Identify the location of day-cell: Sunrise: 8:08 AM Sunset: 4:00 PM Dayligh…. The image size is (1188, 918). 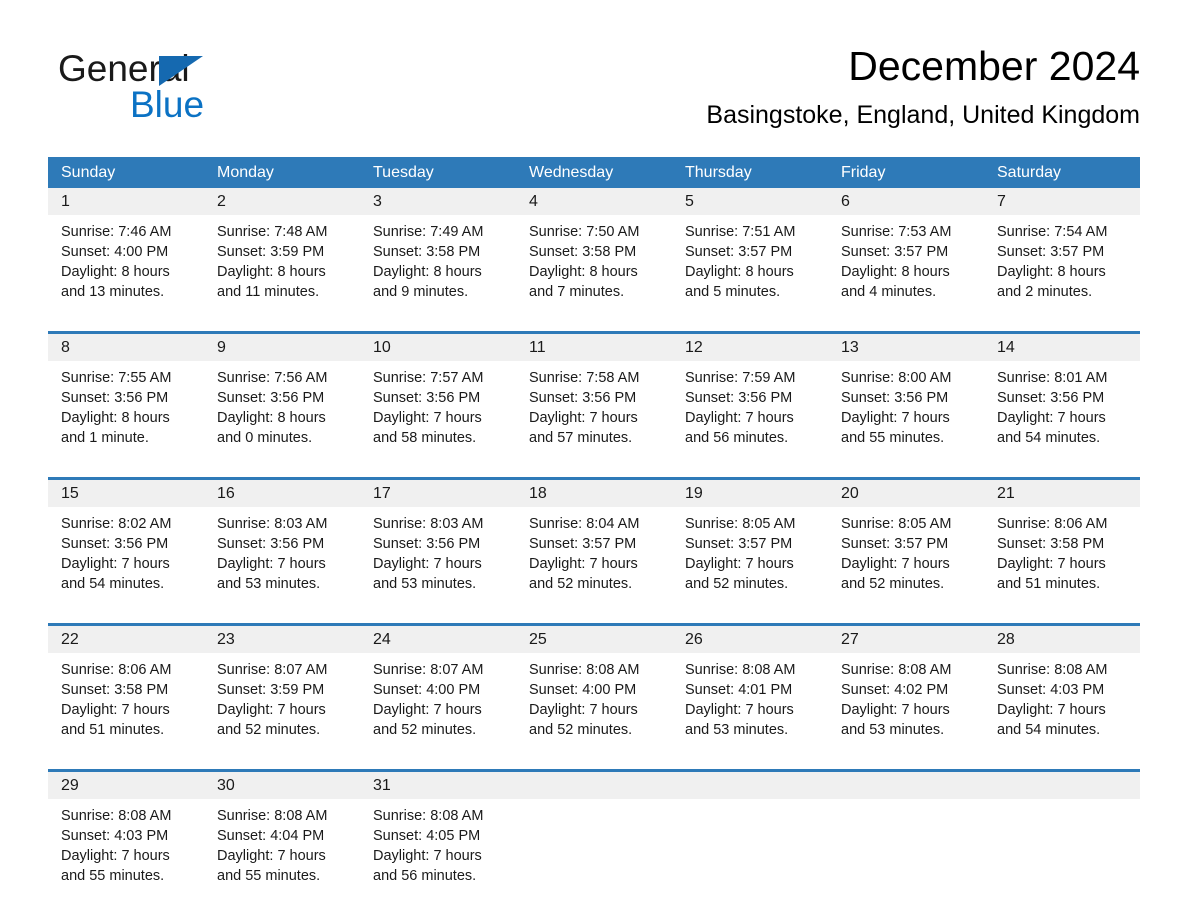
(594, 705).